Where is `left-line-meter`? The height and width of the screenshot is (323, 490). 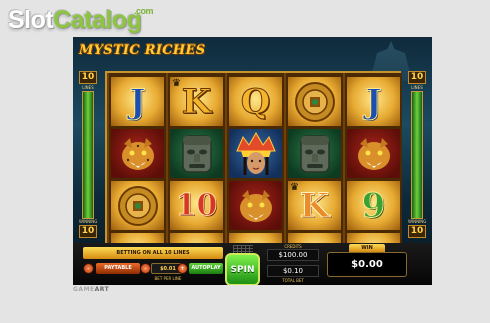 left-line-meter is located at coordinates (88, 155).